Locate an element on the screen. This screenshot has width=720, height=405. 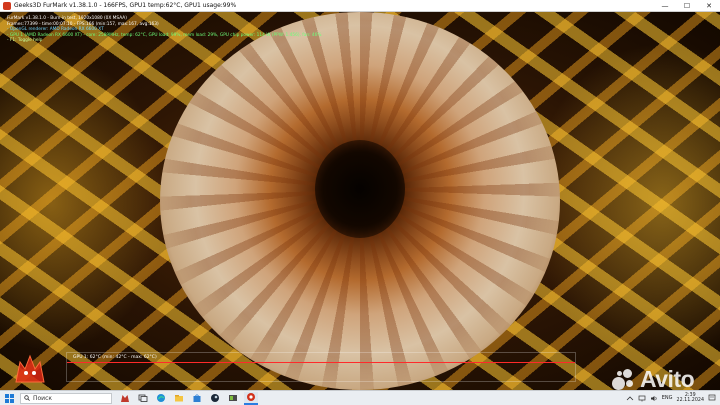
taskbar-app-file-explorer is located at coordinates (179, 398).